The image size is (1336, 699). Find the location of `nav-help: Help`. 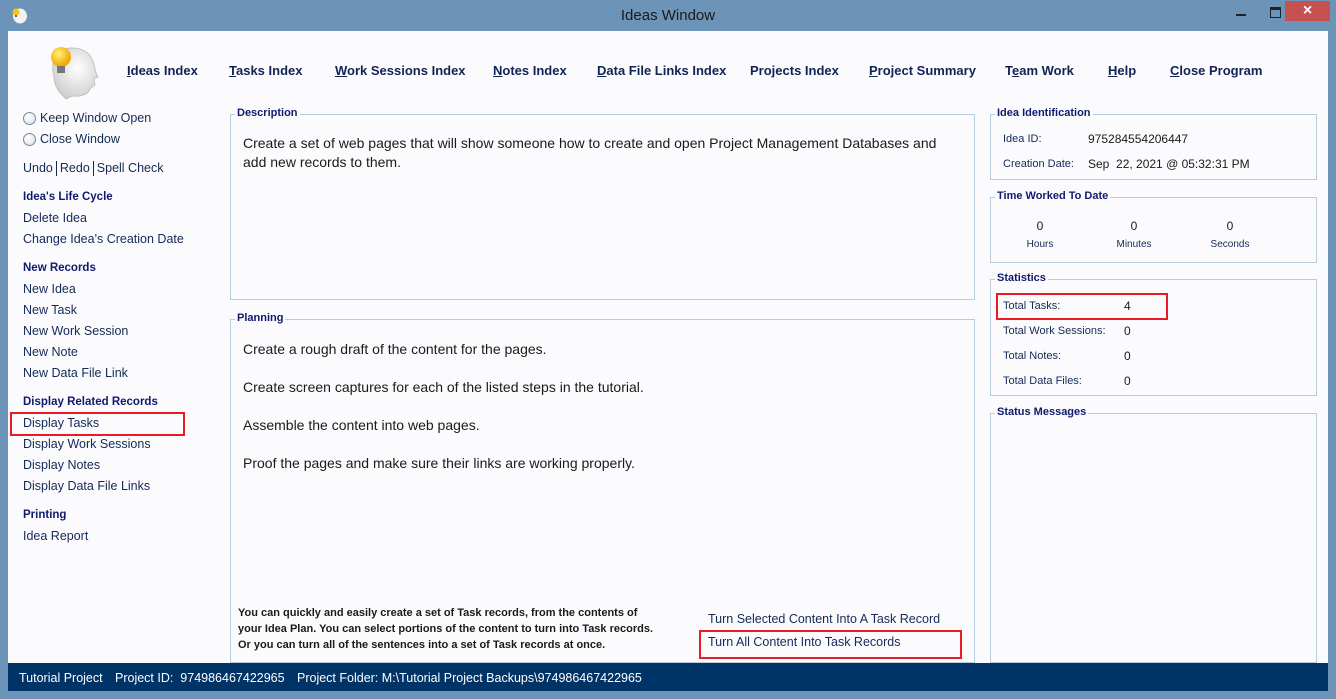

nav-help: Help is located at coordinates (1122, 70).